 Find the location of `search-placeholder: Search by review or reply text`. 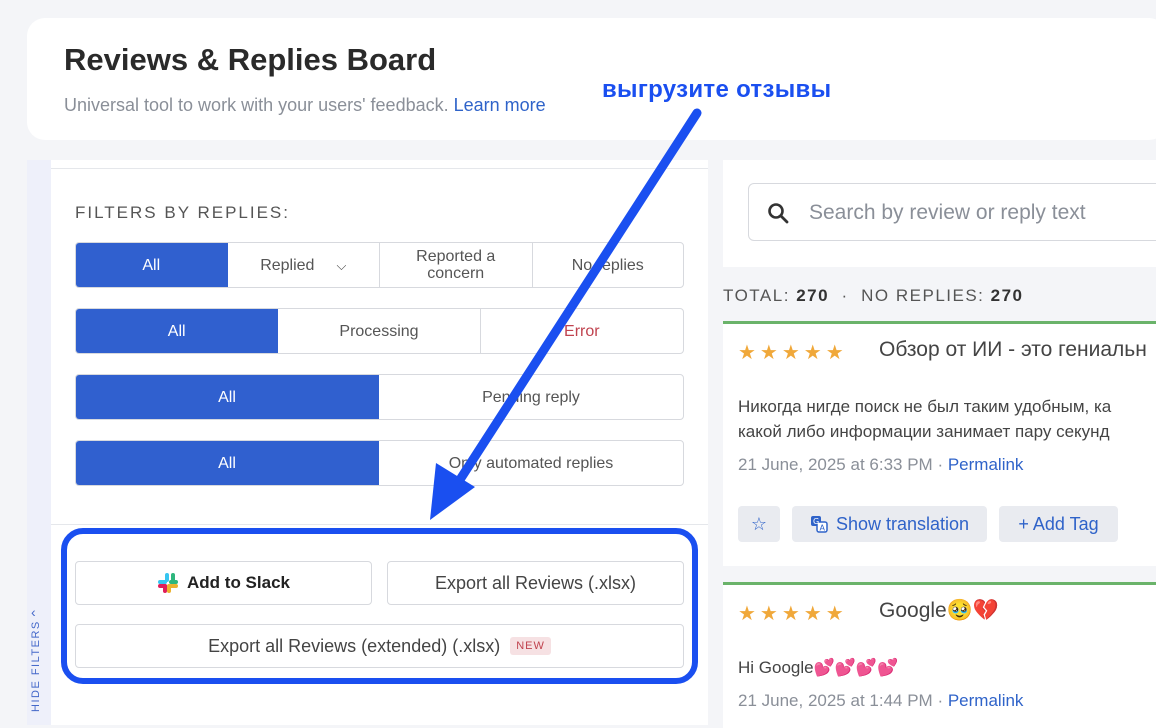

search-placeholder: Search by review or reply text is located at coordinates (947, 212).